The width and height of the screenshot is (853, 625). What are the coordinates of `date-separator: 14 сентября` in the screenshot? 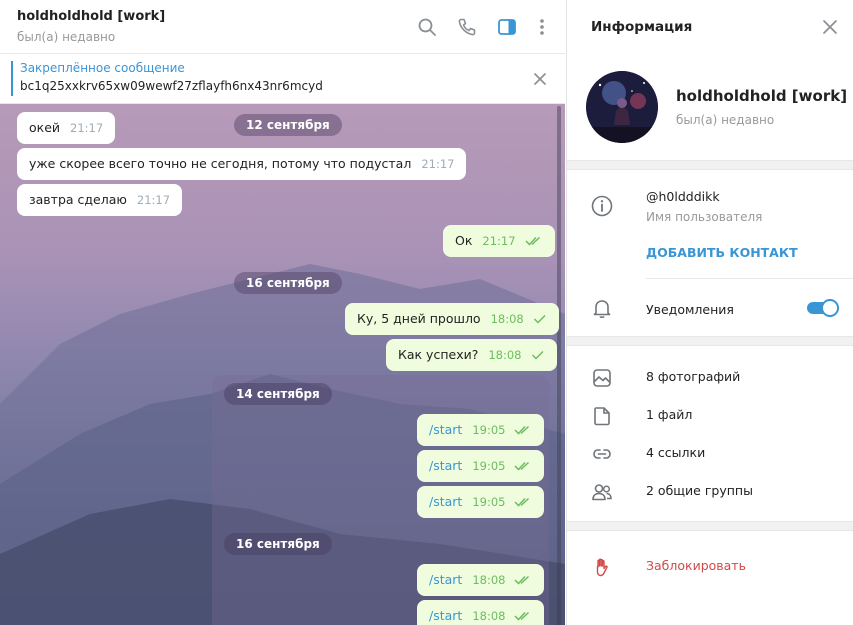 It's located at (278, 394).